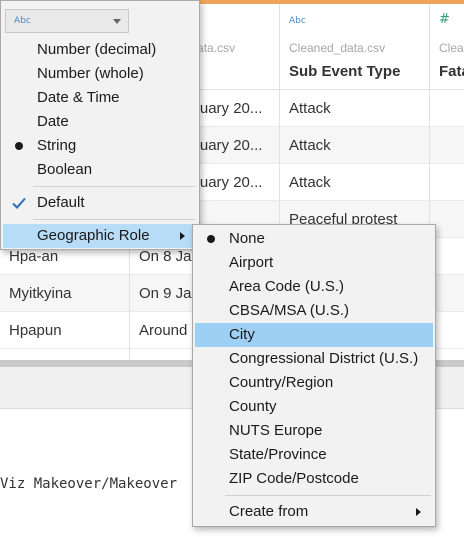 The width and height of the screenshot is (464, 537). Describe the element at coordinates (345, 71) in the screenshot. I see `column-name: Sub Event Type` at that location.